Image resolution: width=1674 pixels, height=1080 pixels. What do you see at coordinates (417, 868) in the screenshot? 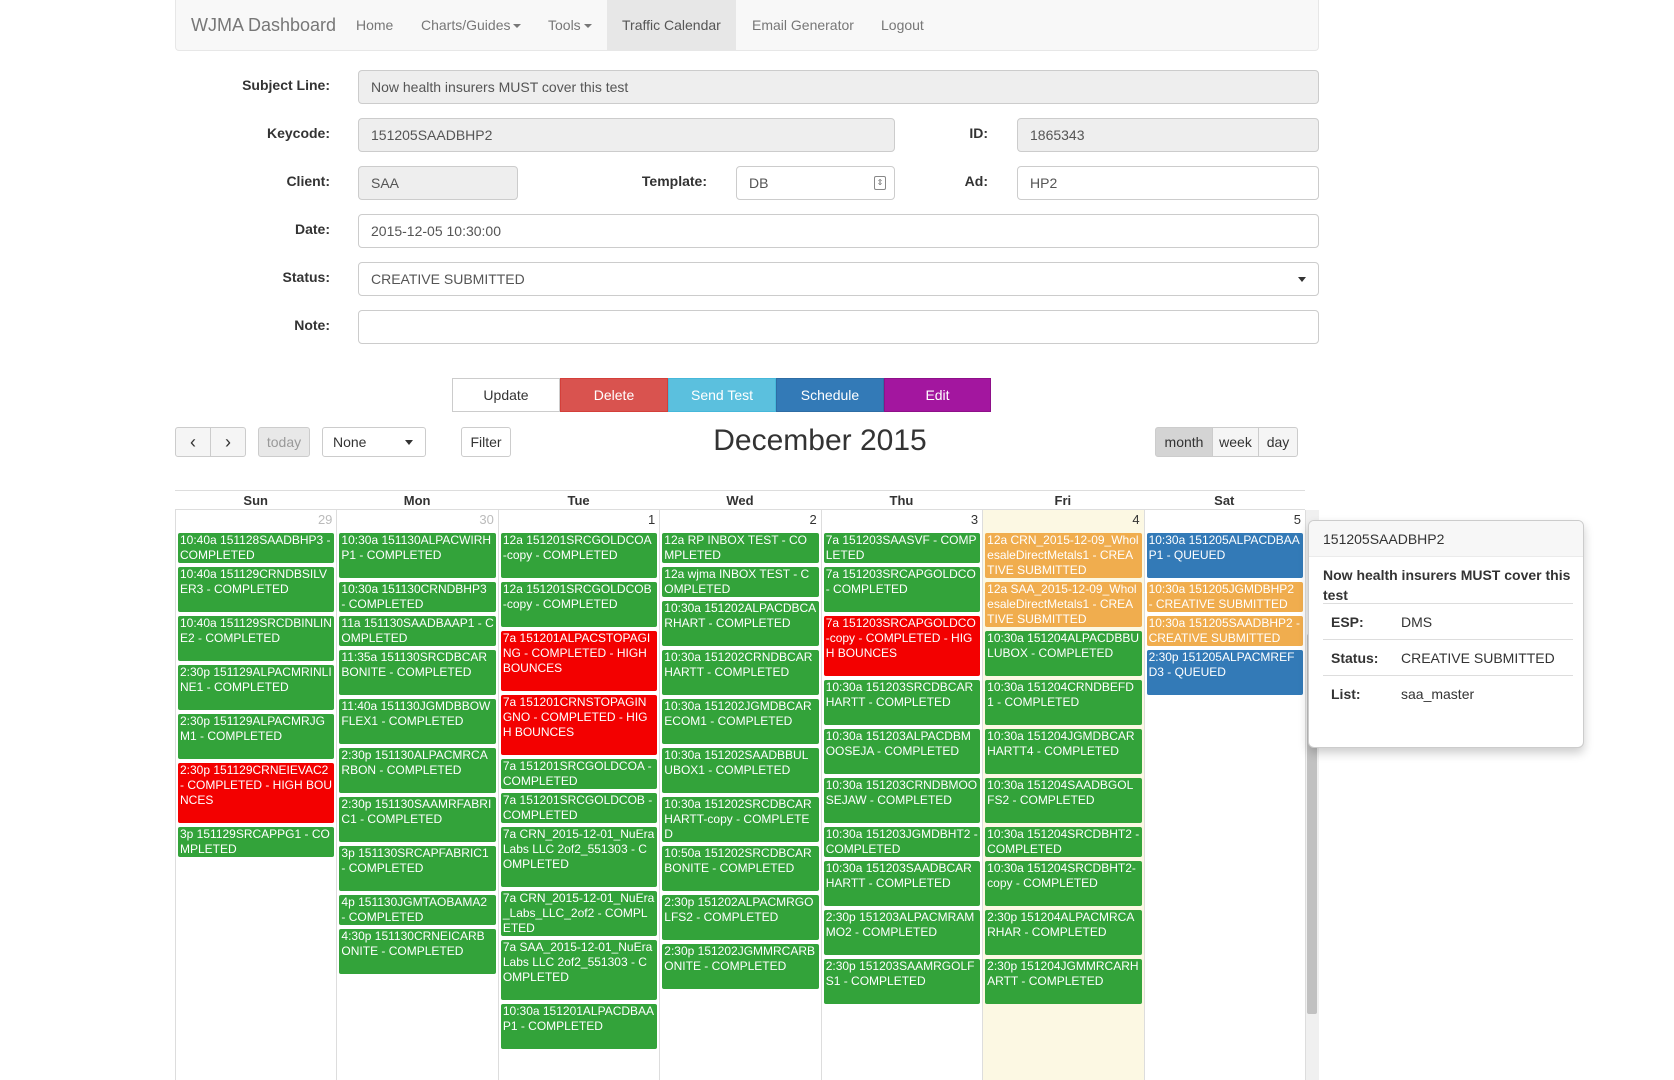
I see `calendar-event: 3p 151130SRCAPFABRIC1 - COMPLETED` at bounding box center [417, 868].